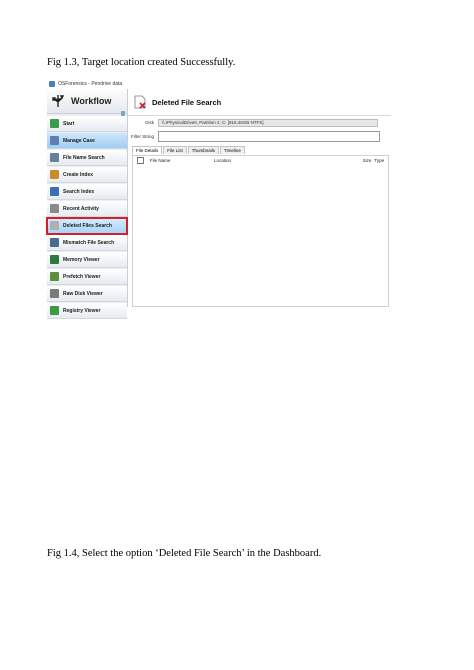  Describe the element at coordinates (140, 102) in the screenshot. I see `deleted-document-icon` at that location.